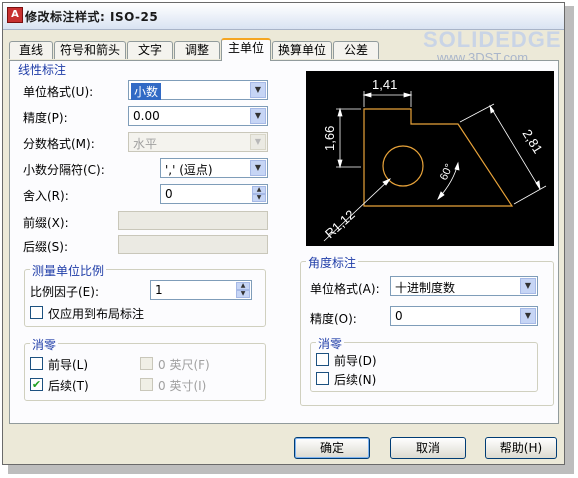  I want to click on fraction-format-label: 分数格式(M):, so click(59, 144).